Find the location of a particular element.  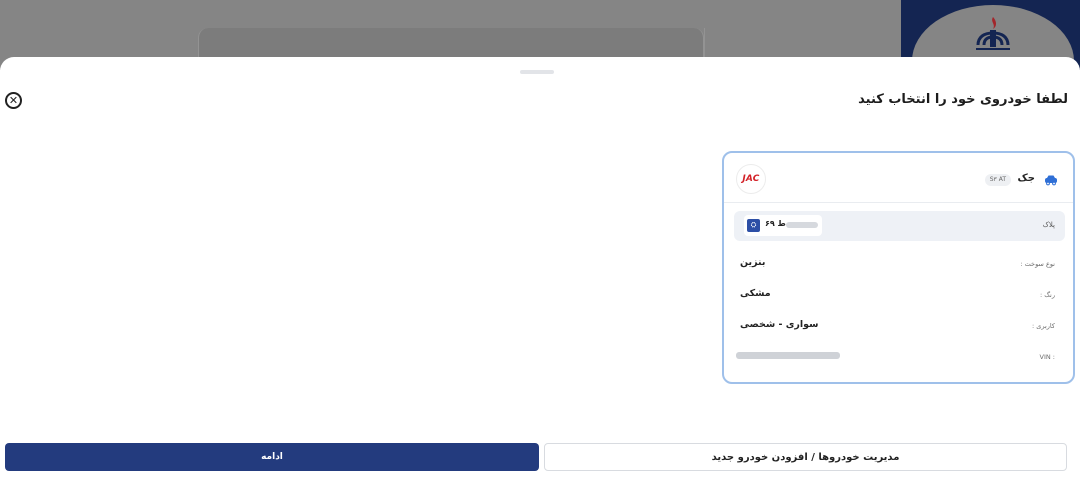

vehicle-brand: جک is located at coordinates (1026, 178).